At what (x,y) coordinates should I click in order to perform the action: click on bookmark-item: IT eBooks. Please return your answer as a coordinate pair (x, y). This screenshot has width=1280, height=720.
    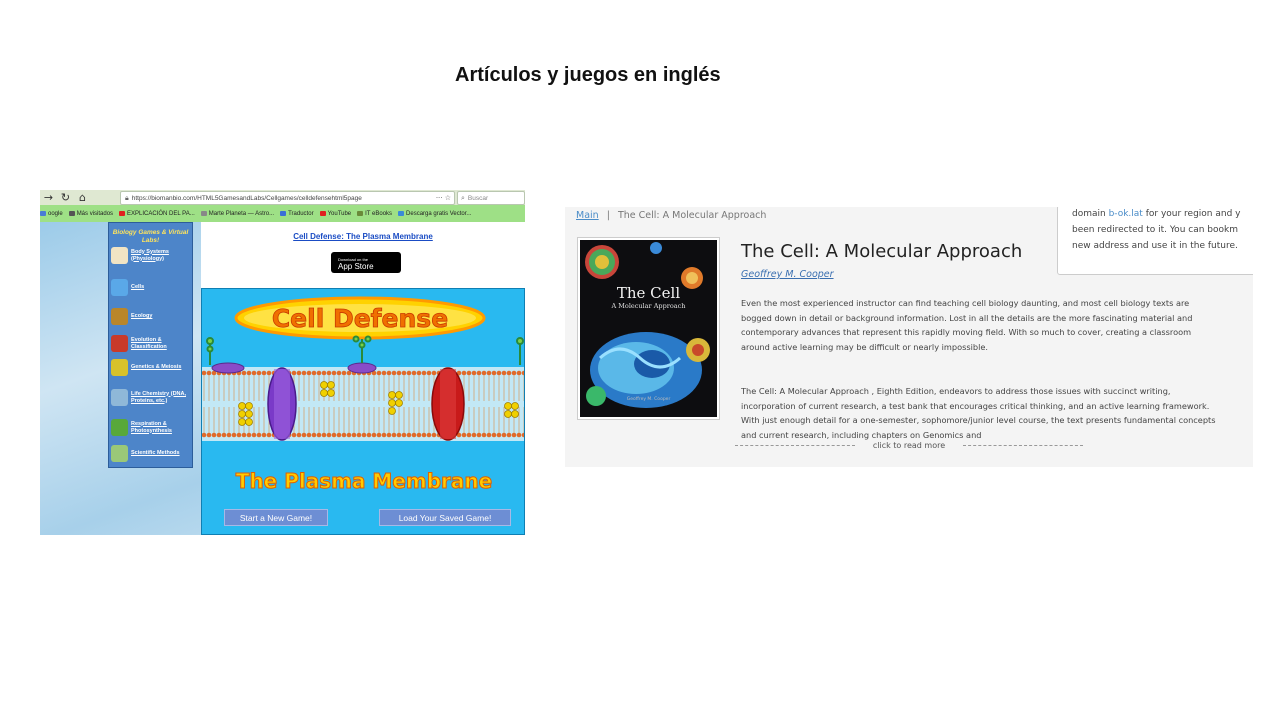
    Looking at the image, I should click on (374, 214).